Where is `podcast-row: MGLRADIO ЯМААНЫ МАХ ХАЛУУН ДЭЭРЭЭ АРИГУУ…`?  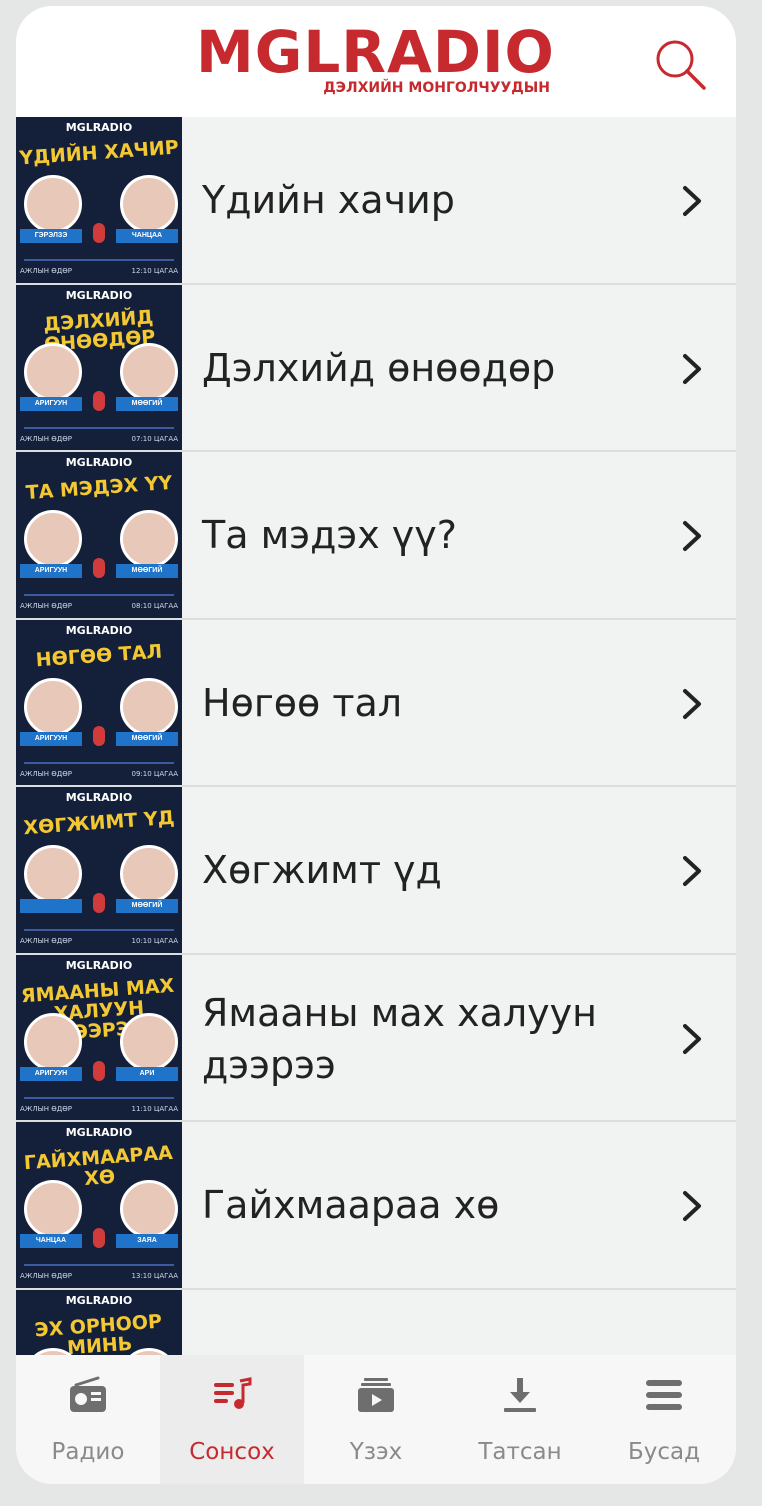
podcast-row: MGLRADIO ЯМААНЫ МАХ ХАЛУУН ДЭЭРЭЭ АРИГУУ… is located at coordinates (376, 1038).